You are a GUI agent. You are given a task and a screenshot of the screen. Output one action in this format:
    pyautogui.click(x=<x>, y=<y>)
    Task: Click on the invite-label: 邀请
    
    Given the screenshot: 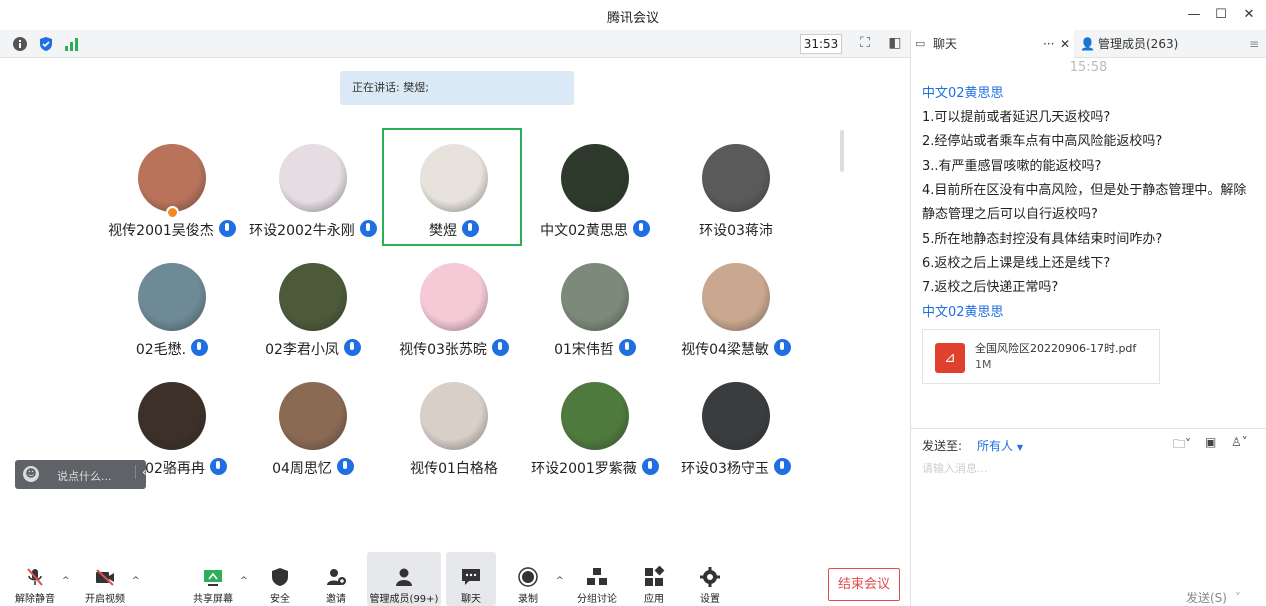 What is the action you would take?
    pyautogui.click(x=336, y=599)
    